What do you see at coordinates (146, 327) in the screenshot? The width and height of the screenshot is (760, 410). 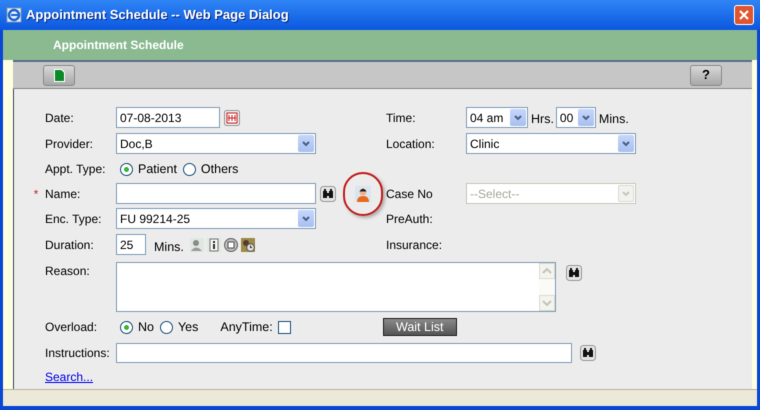 I see `radio-label: No` at bounding box center [146, 327].